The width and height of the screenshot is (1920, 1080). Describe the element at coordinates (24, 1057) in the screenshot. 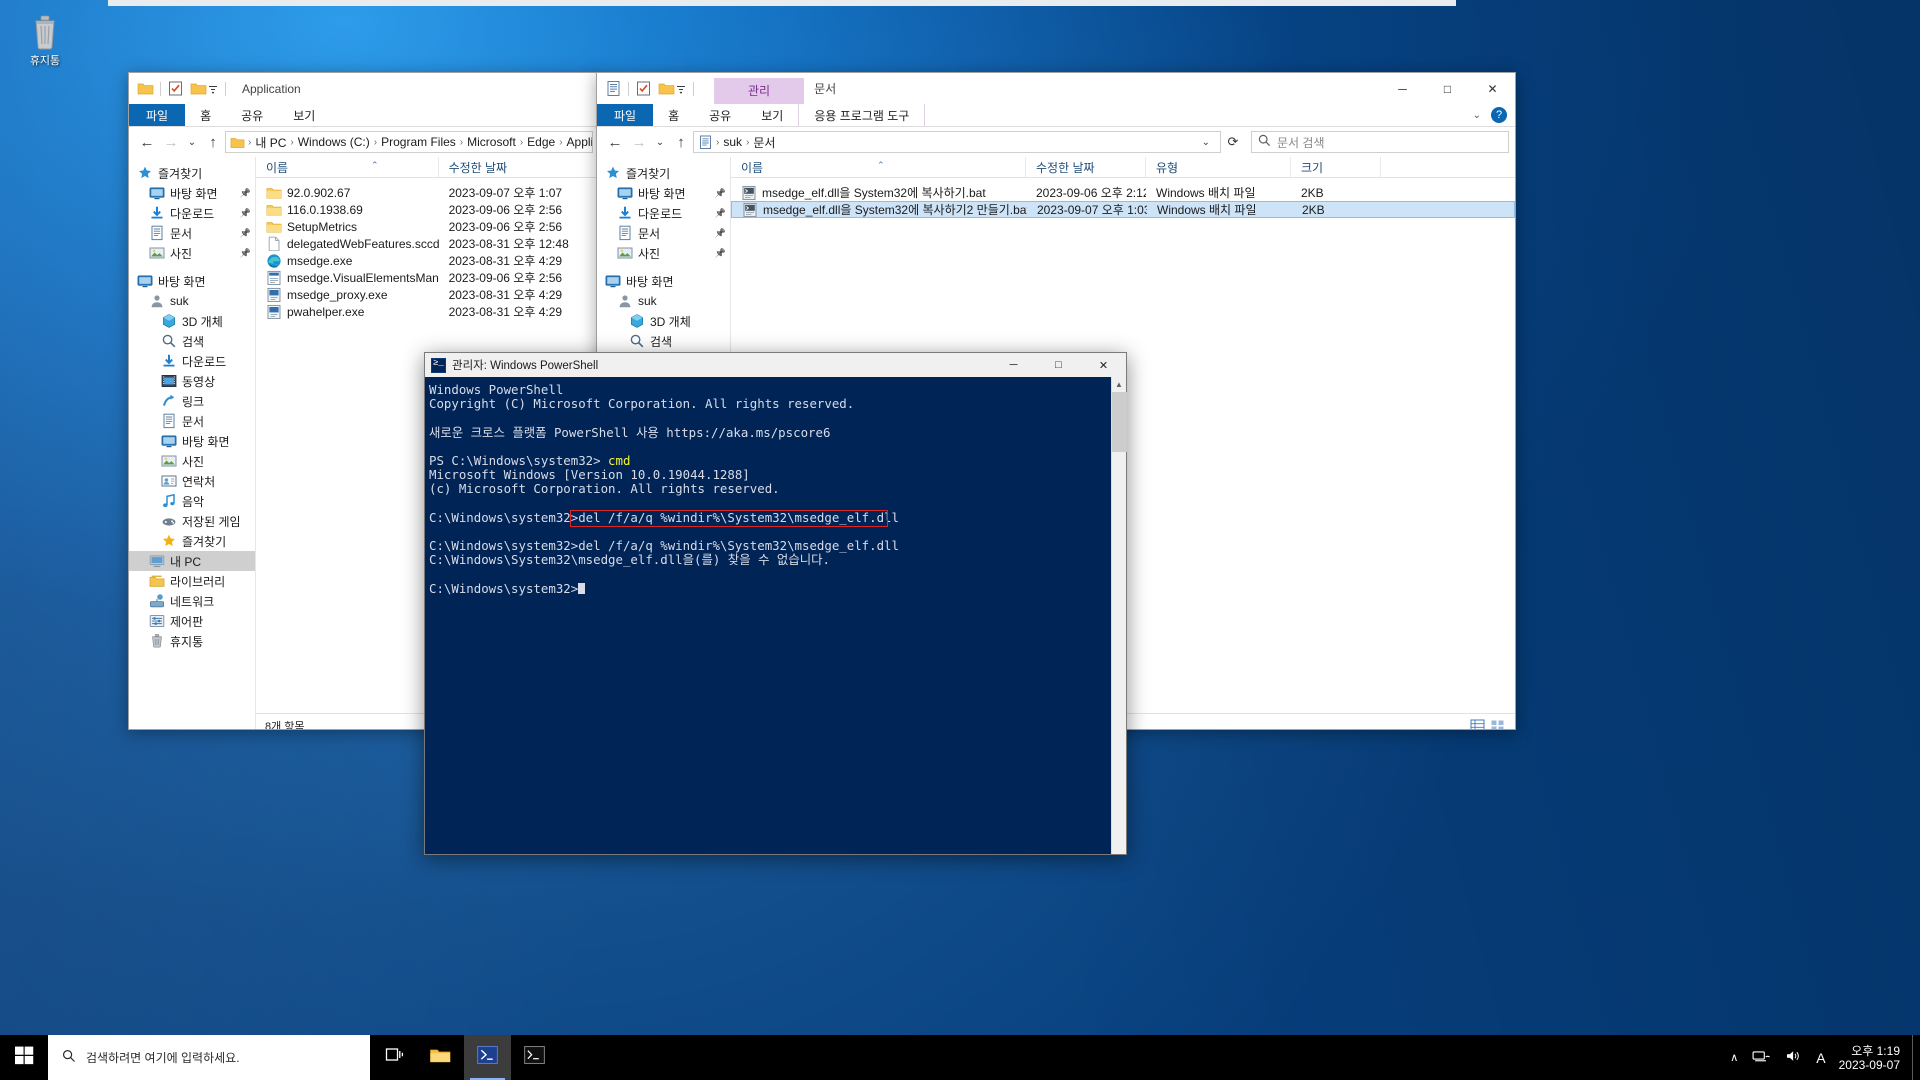

I see `start-button` at that location.